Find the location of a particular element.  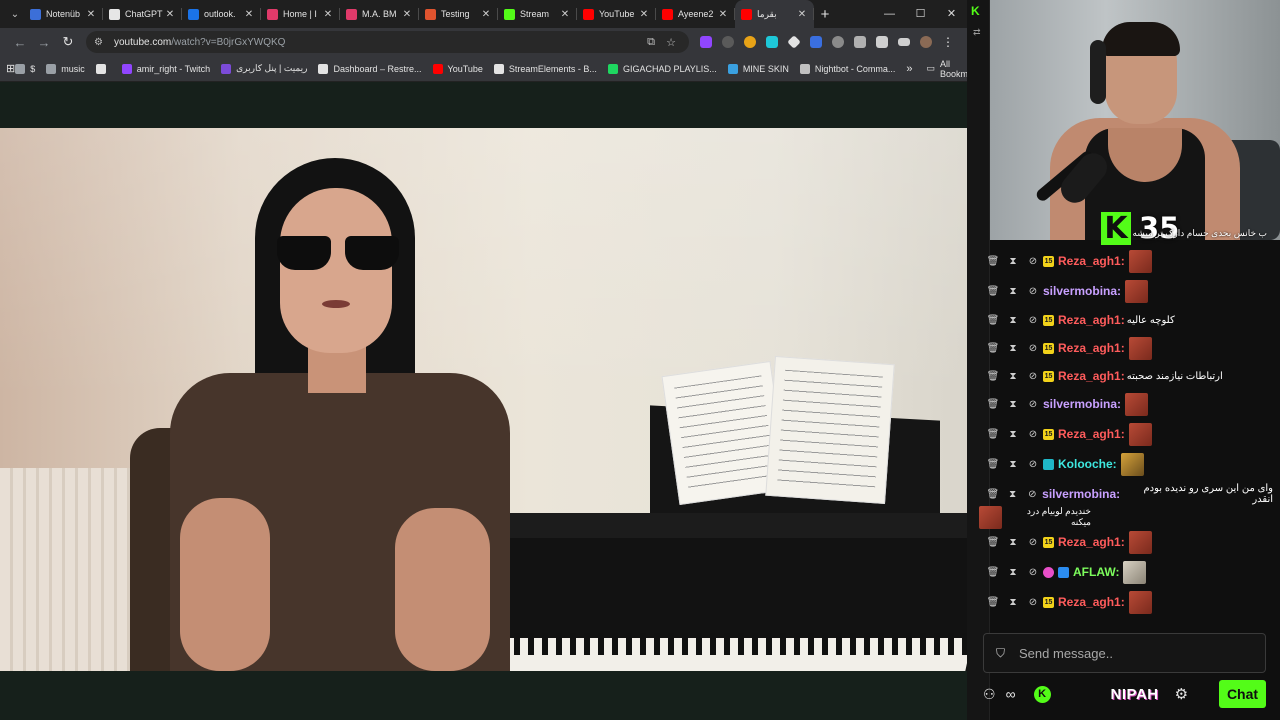

back-button: ← is located at coordinates (20, 42).